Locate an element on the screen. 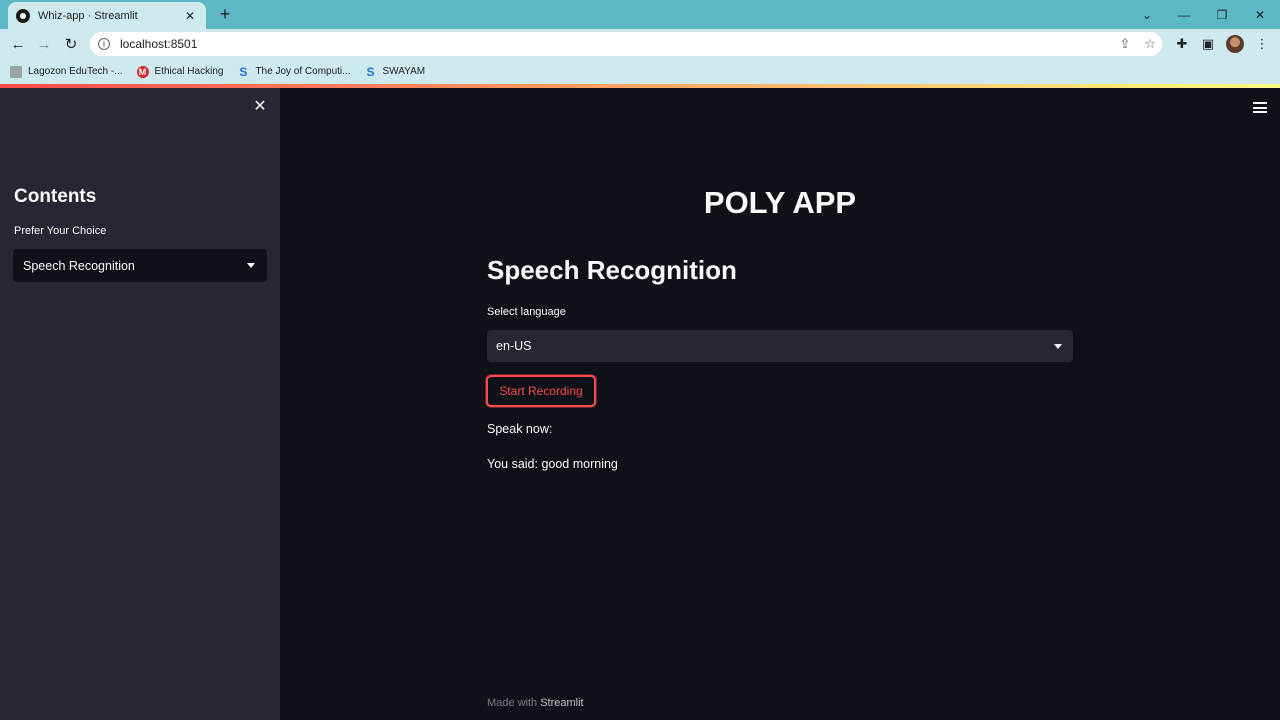 The width and height of the screenshot is (1280, 720). start-recording-button: Start Recording is located at coordinates (541, 391).